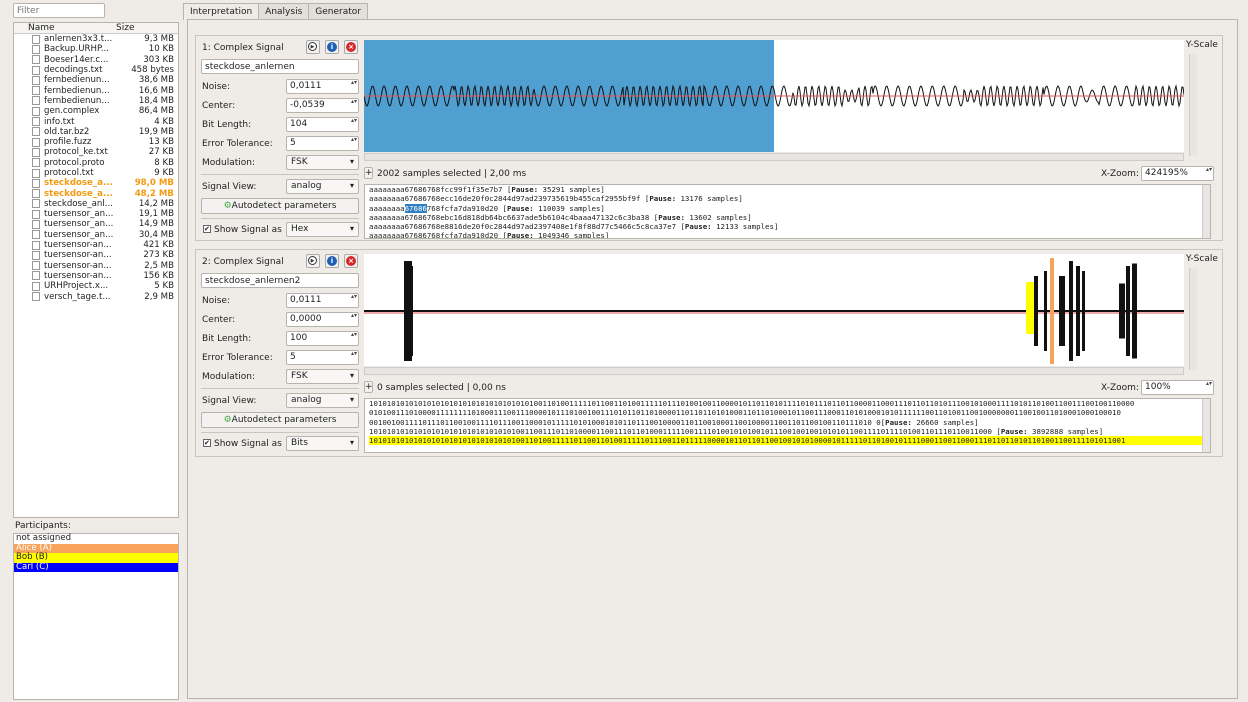 The height and width of the screenshot is (702, 1248). What do you see at coordinates (96, 567) in the screenshot?
I see `participant-item: Carl (C)` at bounding box center [96, 567].